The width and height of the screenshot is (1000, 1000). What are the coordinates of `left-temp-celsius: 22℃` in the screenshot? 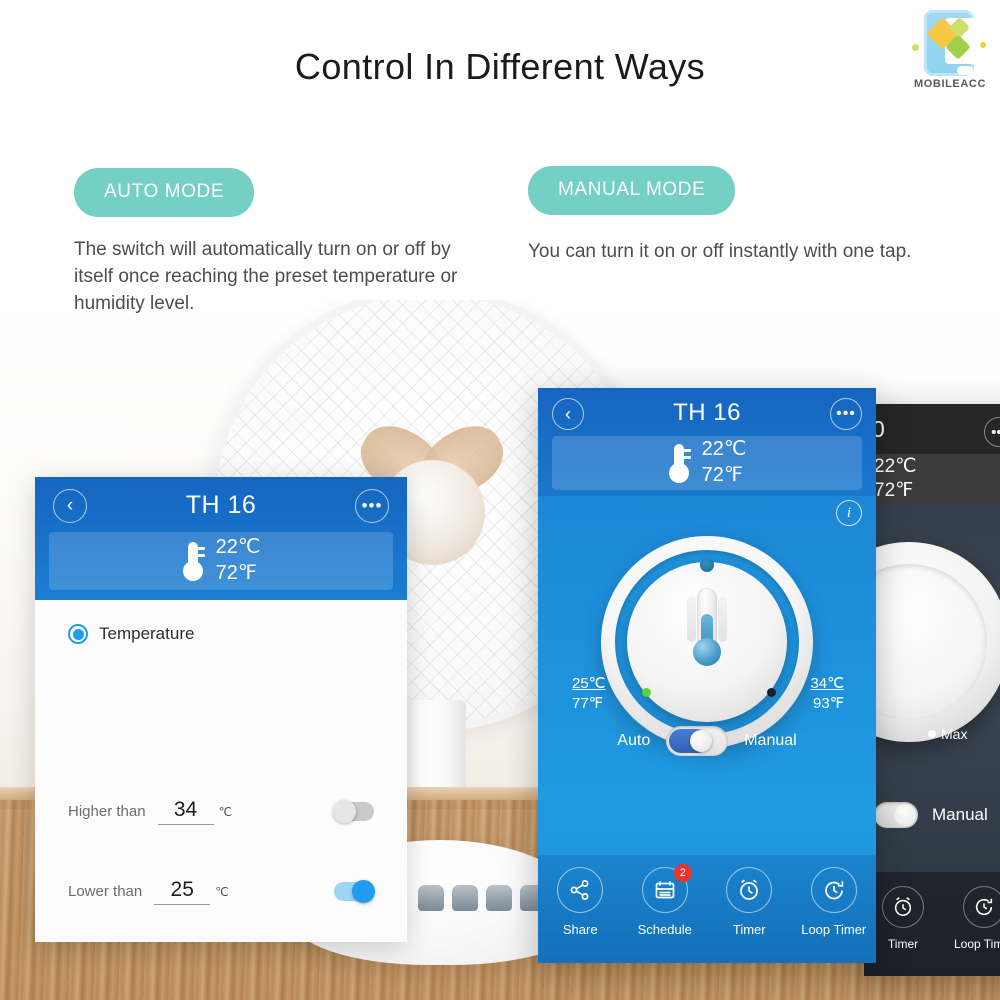 It's located at (238, 547).